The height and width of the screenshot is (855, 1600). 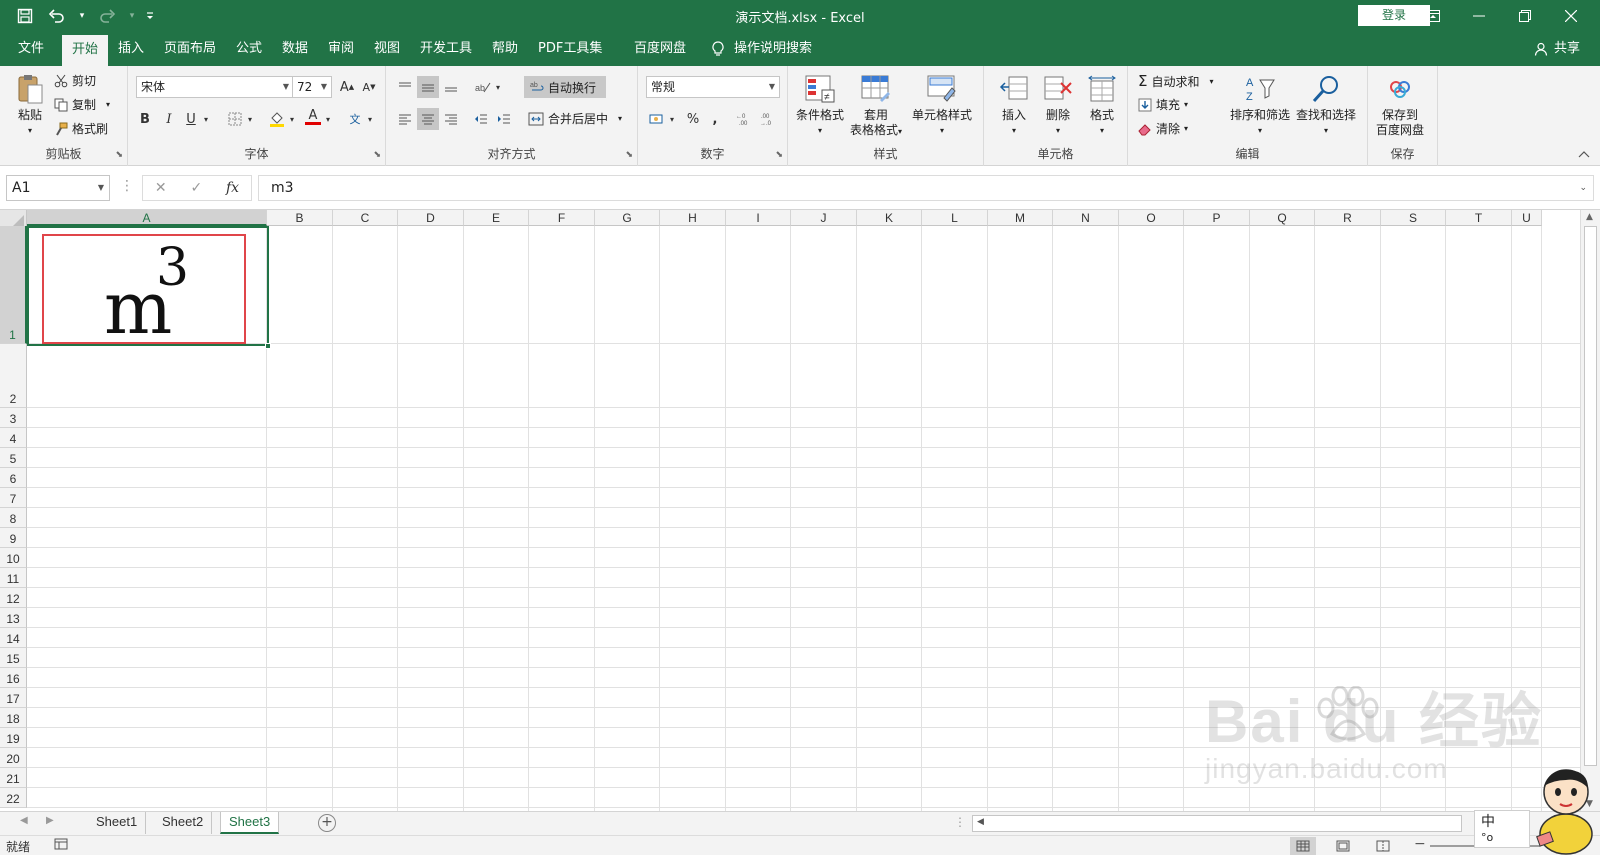 I want to click on insert-dropdown-icon: ▾, so click(x=1014, y=130).